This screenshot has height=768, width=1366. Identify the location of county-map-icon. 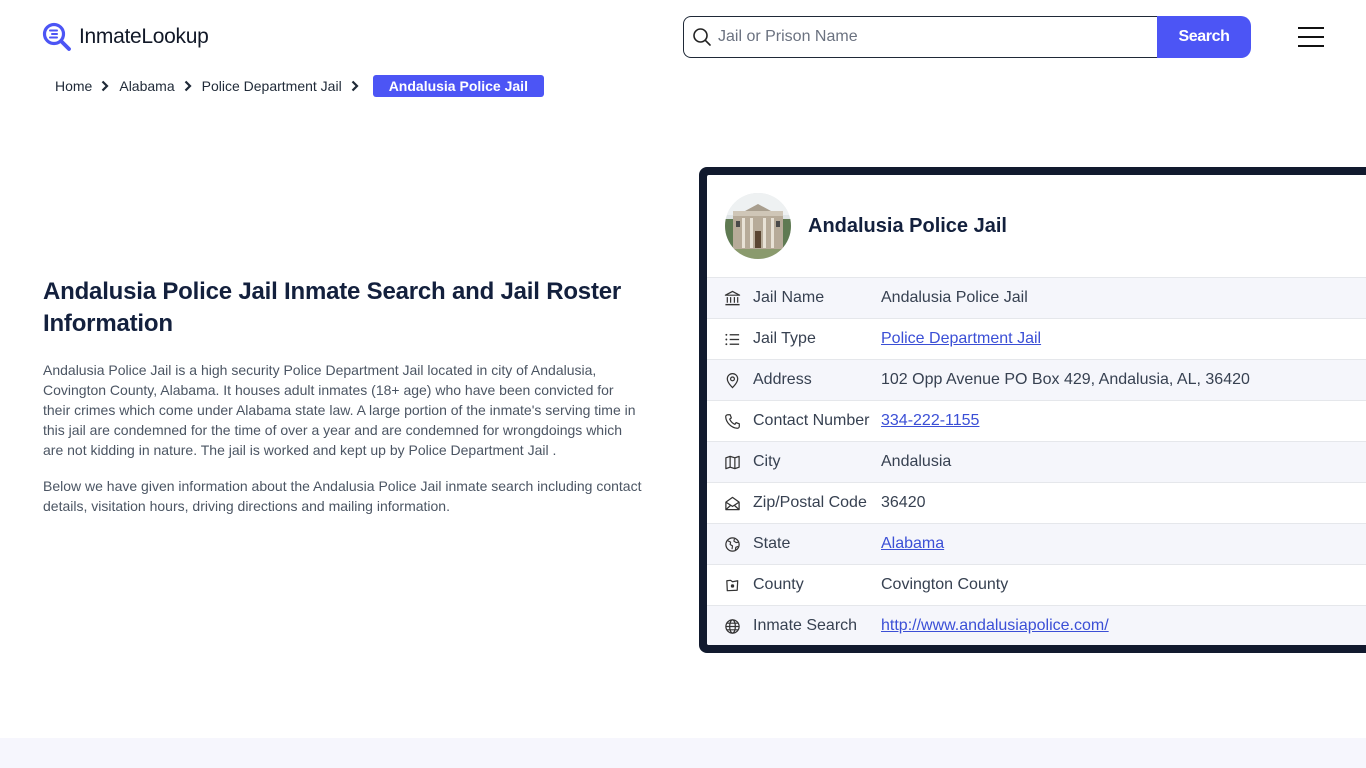
(732, 585).